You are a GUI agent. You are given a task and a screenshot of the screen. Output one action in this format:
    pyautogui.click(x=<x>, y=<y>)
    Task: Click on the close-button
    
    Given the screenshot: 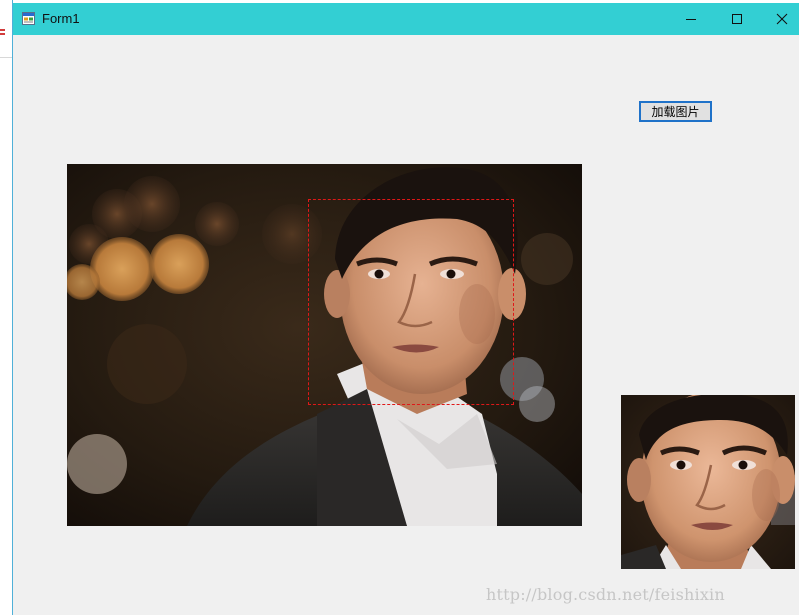 What is the action you would take?
    pyautogui.click(x=779, y=19)
    